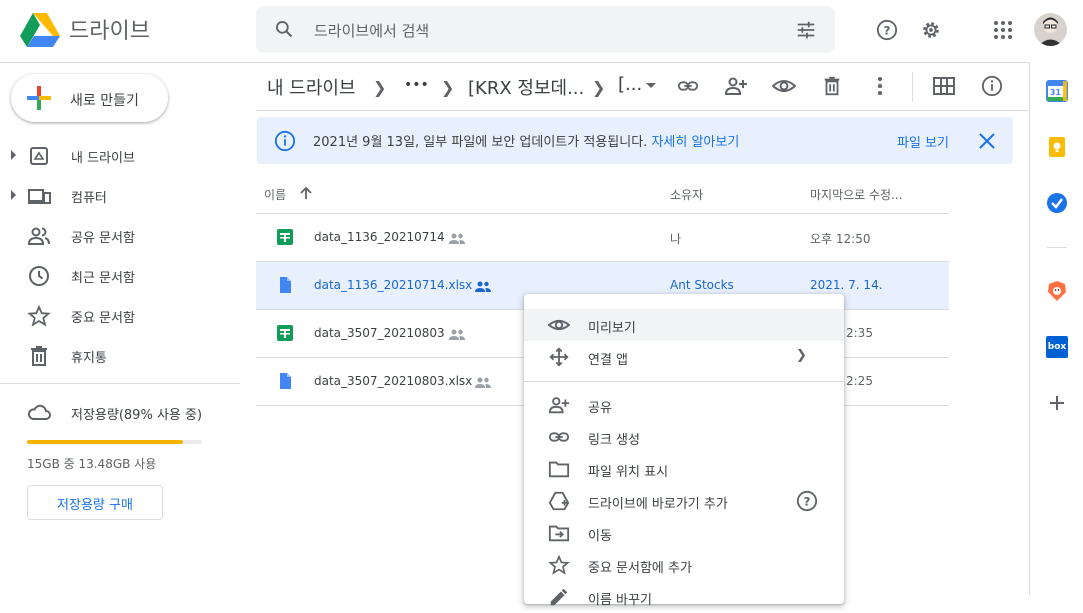  I want to click on sidebar-item-starred: 중요 문서함, so click(120, 315).